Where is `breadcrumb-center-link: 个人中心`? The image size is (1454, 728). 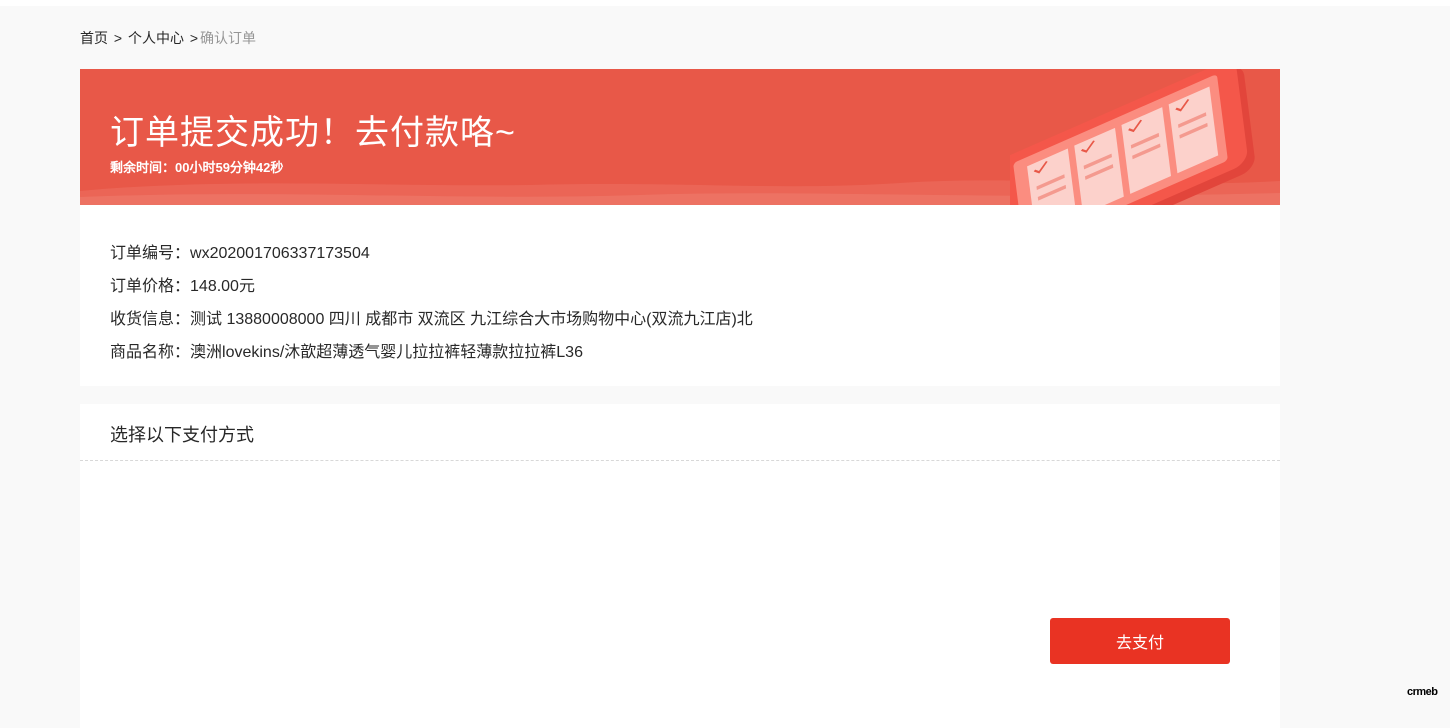 breadcrumb-center-link: 个人中心 is located at coordinates (156, 38).